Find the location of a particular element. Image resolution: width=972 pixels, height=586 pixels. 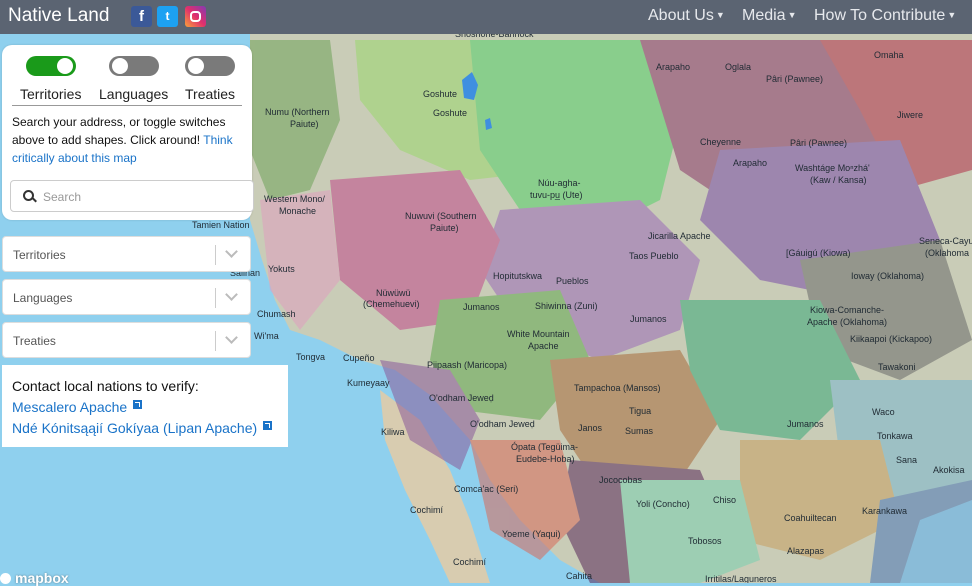

map-label: Chiso is located at coordinates (724, 500).